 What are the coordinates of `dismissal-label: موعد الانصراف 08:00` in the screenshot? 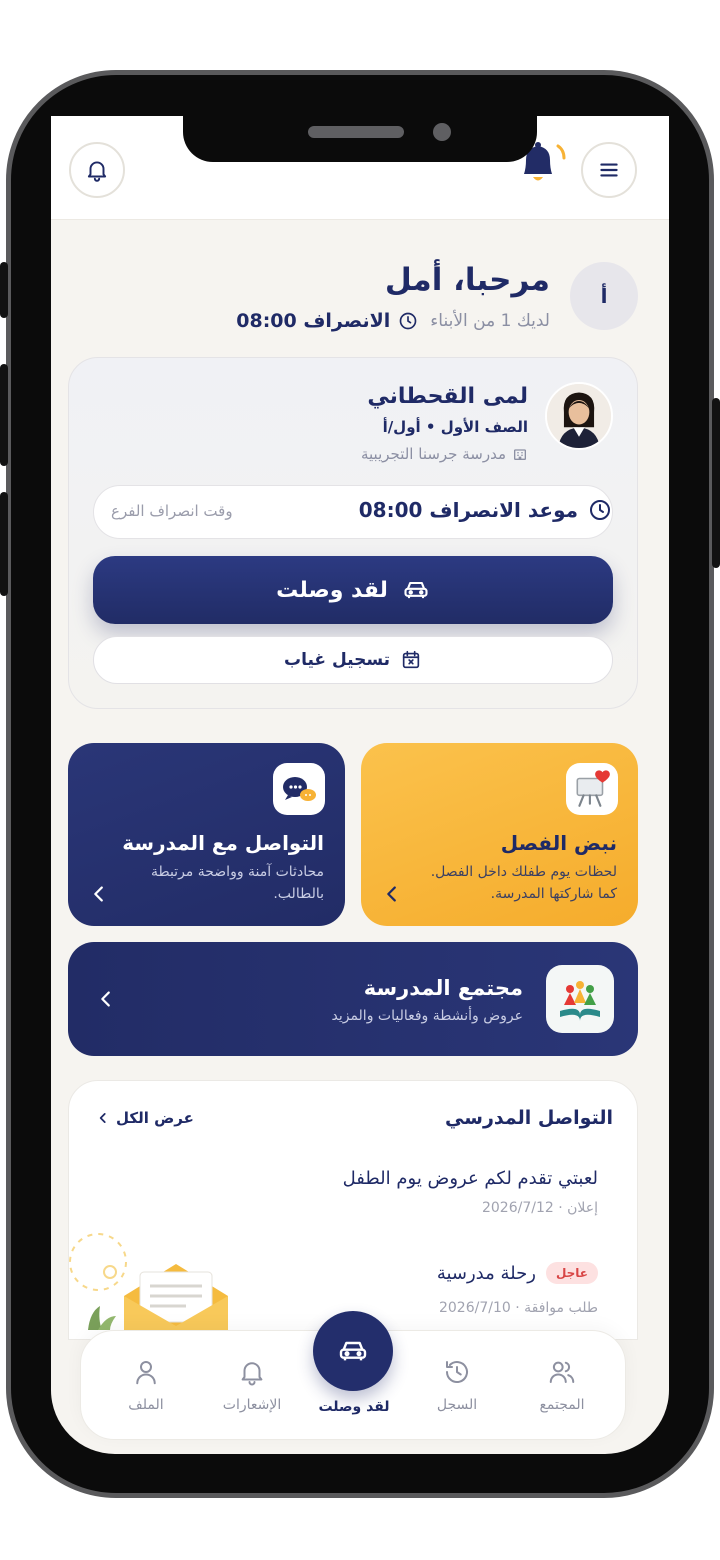 It's located at (485, 510).